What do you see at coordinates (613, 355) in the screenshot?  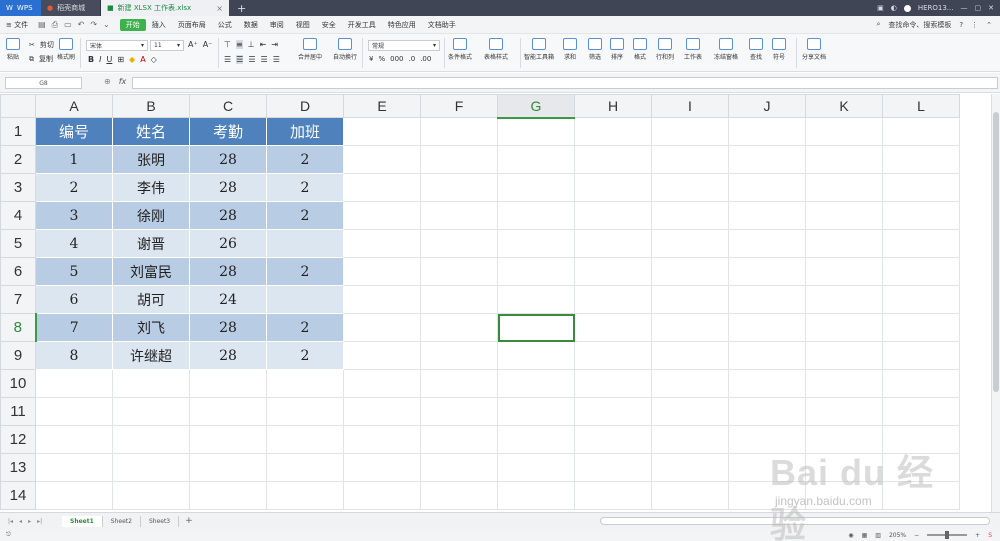 I see `cell-h9` at bounding box center [613, 355].